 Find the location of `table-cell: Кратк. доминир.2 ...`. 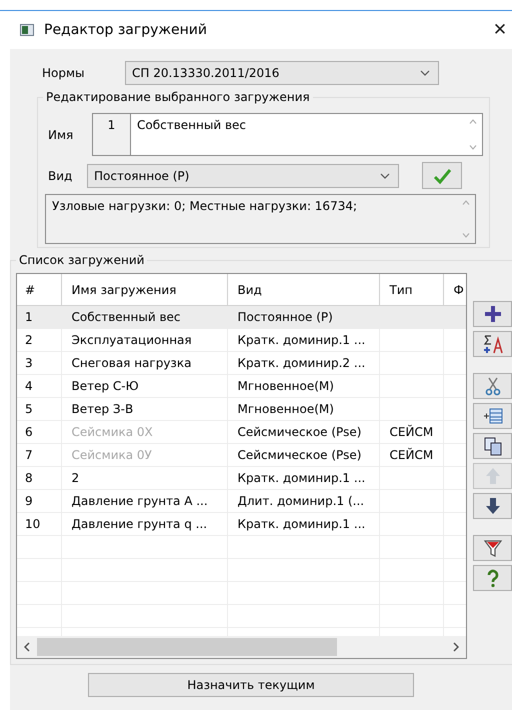

table-cell: Кратк. доминир.2 ... is located at coordinates (303, 363).